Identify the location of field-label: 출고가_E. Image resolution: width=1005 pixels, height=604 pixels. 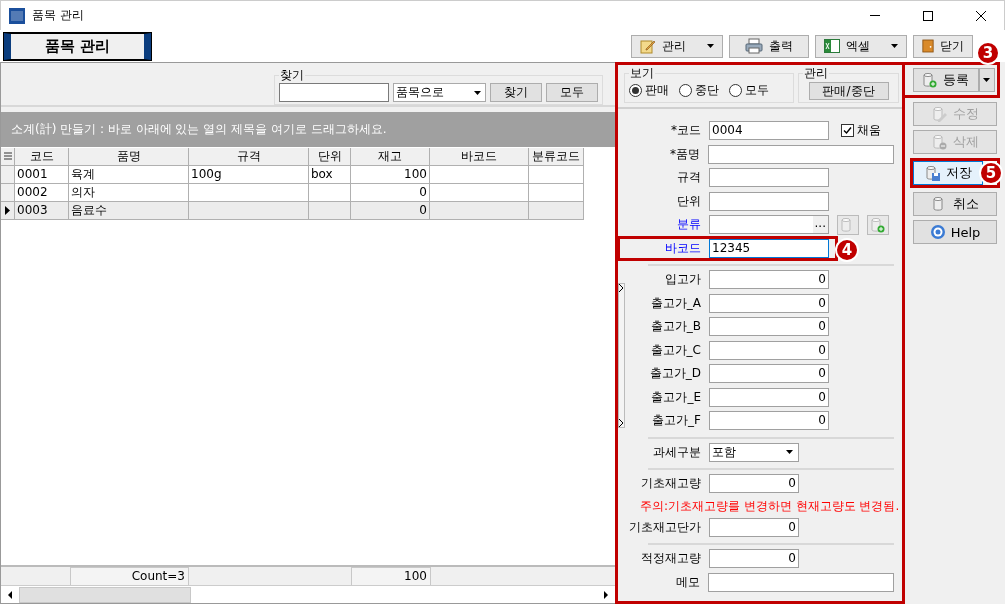
(676, 397).